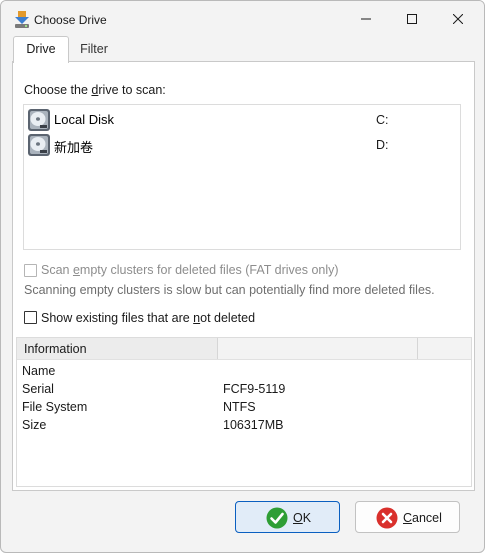  I want to click on drive-letter: C:, so click(382, 120).